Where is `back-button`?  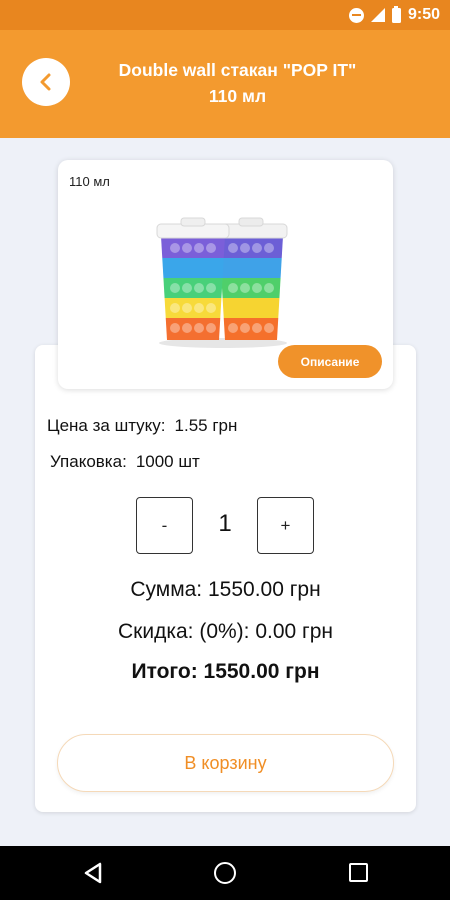 back-button is located at coordinates (46, 82).